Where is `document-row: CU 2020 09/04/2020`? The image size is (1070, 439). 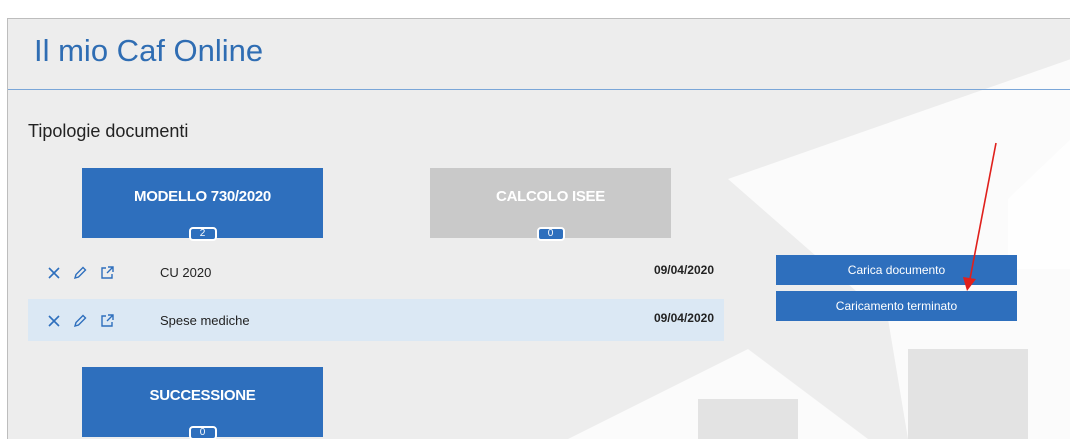 document-row: CU 2020 09/04/2020 is located at coordinates (376, 272).